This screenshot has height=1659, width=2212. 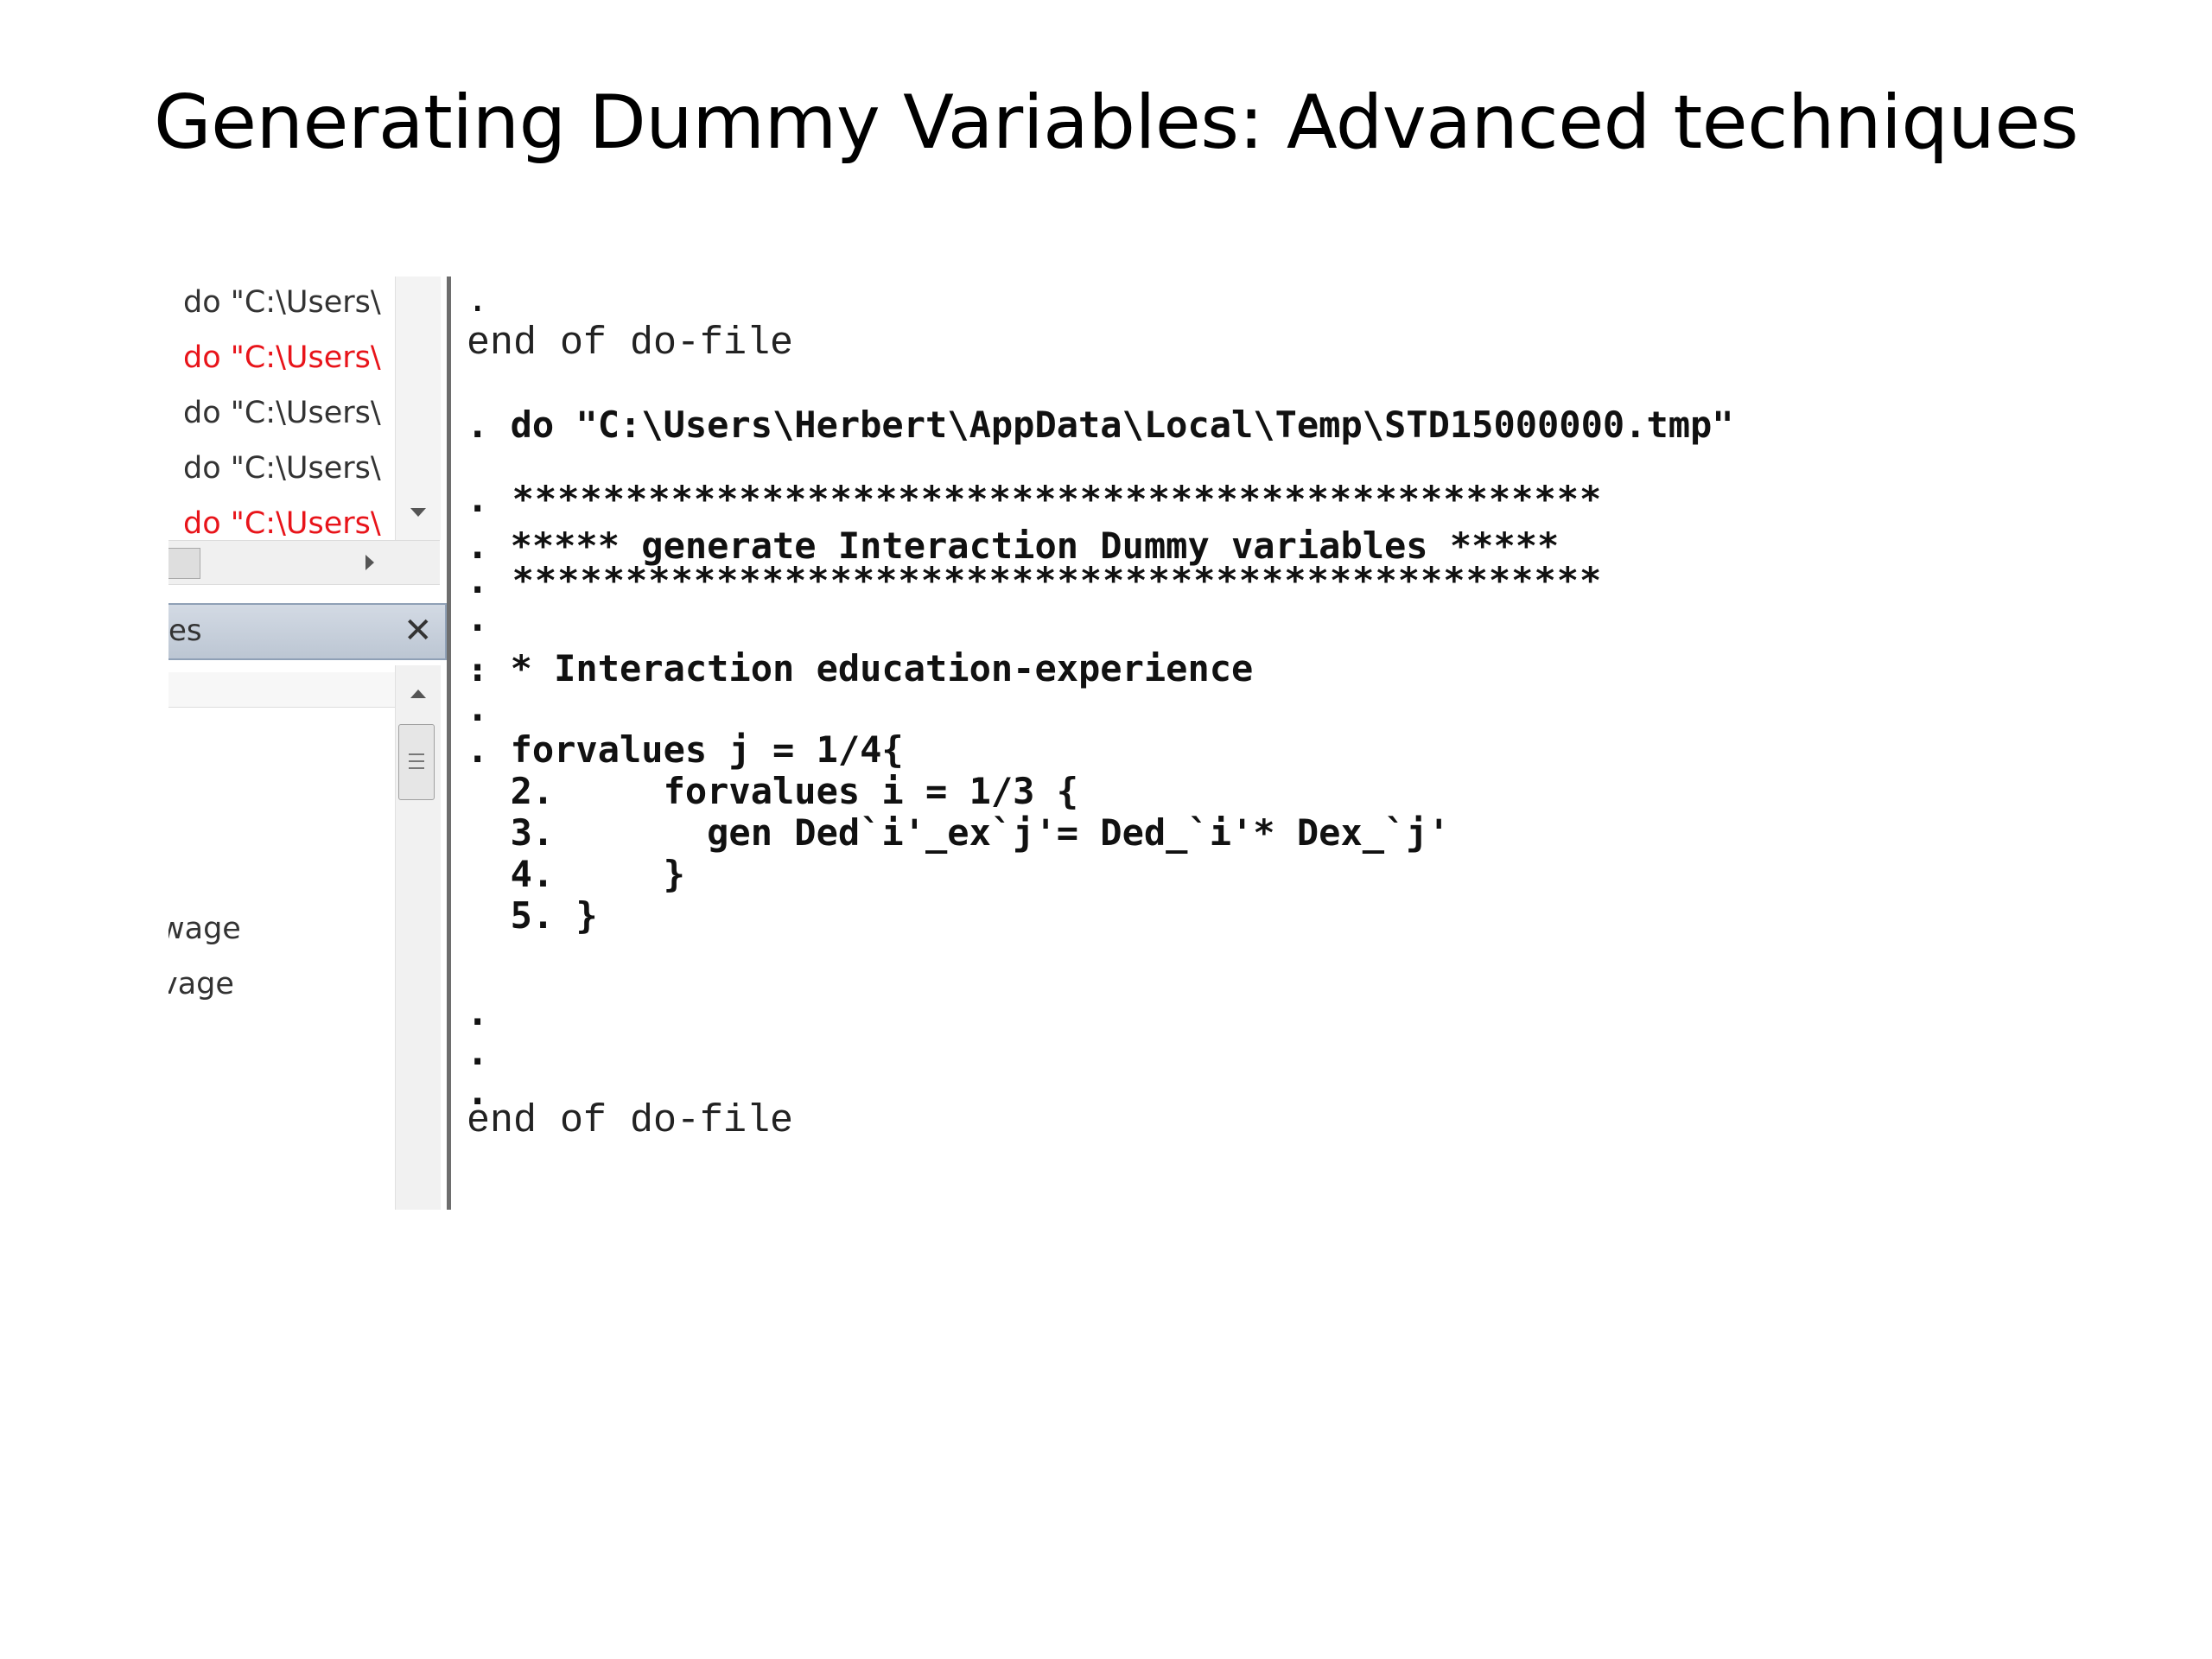 I want to click on horizontal-scroll-thumb, so click(x=184, y=563).